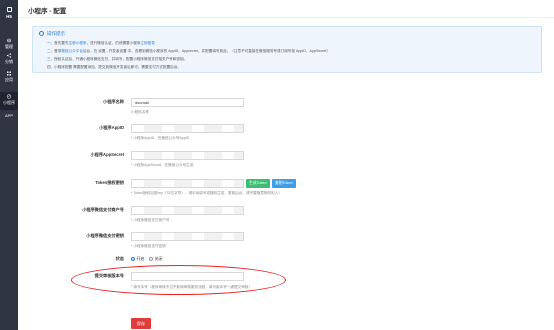 Image resolution: width=554 pixels, height=330 pixels. I want to click on rail-item-miniprogram: 小程序, so click(9, 101).